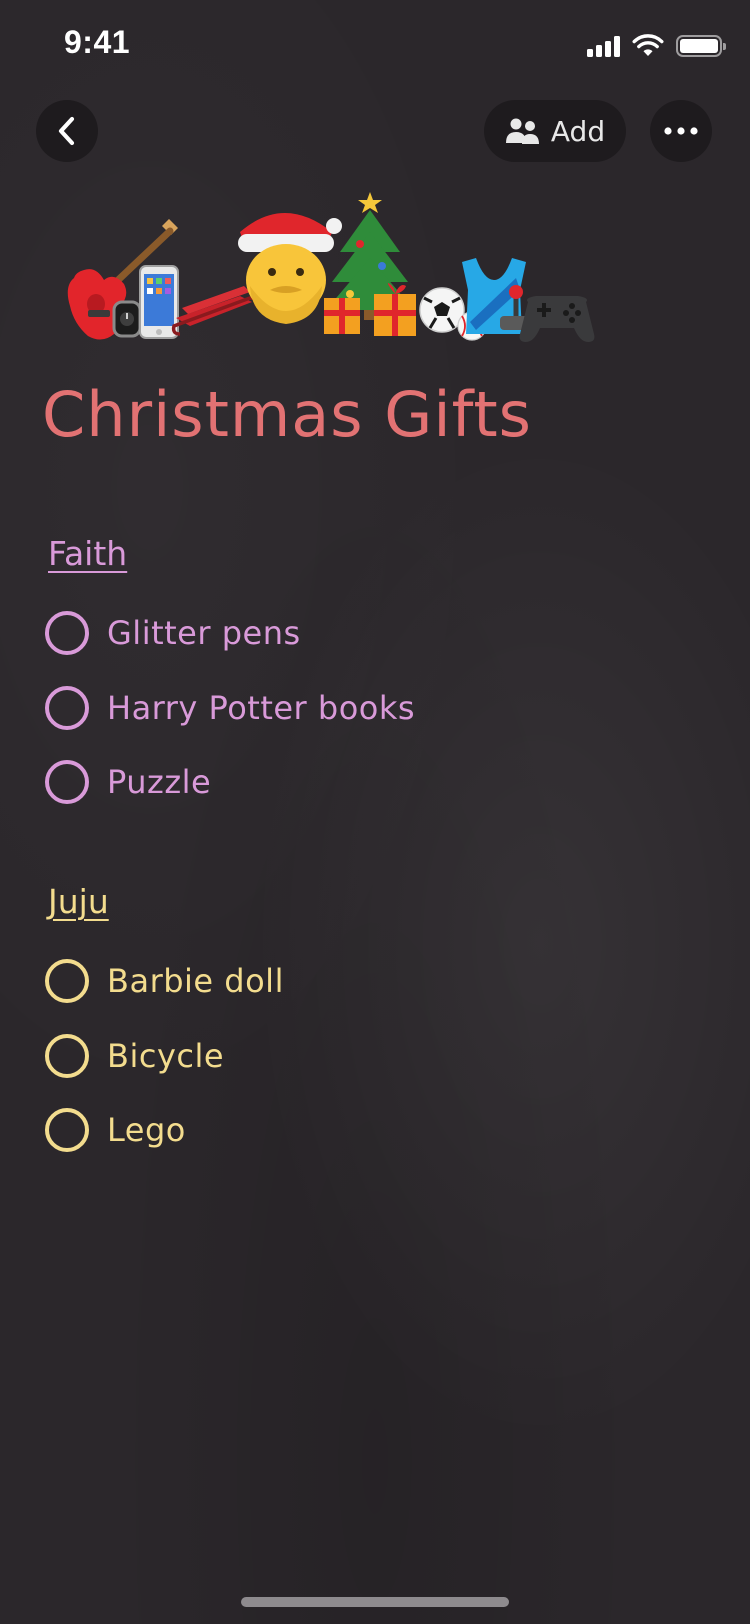 The width and height of the screenshot is (750, 1624). I want to click on people-icon, so click(522, 131).